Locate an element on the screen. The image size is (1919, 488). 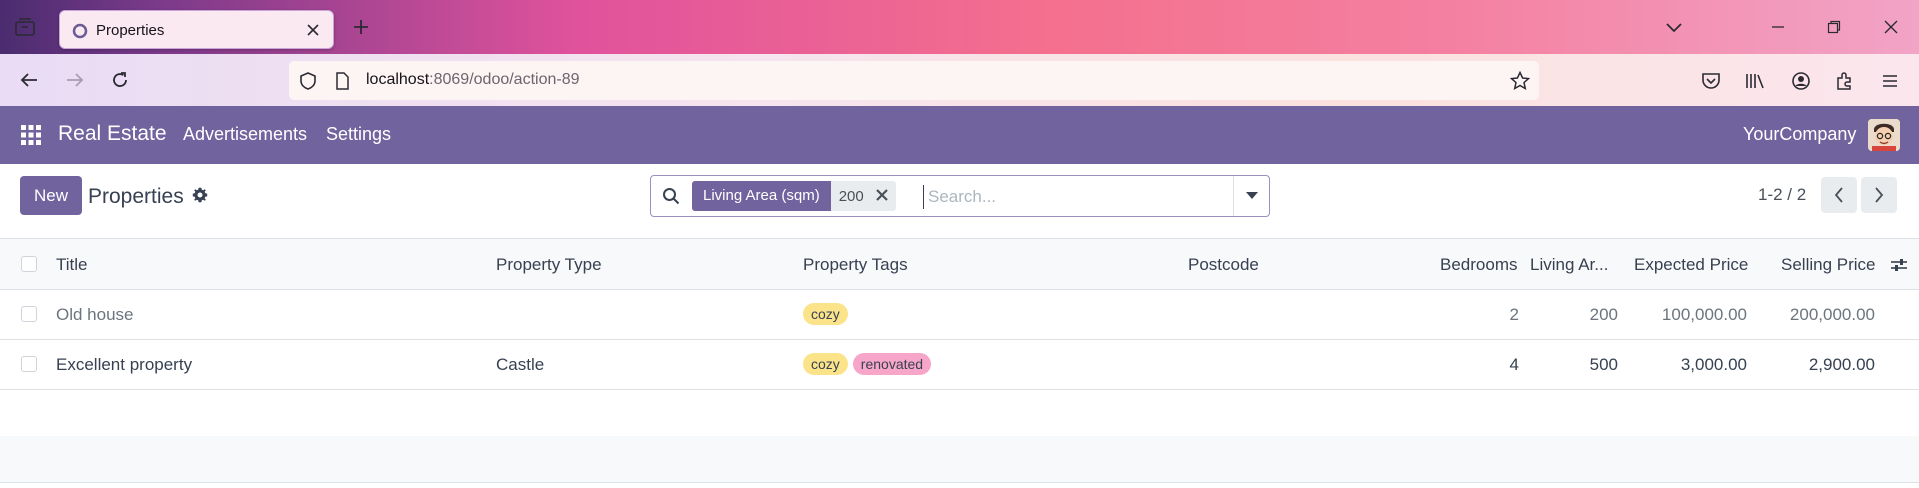
cell-expected-price: 3,000.00 is located at coordinates (1713, 364).